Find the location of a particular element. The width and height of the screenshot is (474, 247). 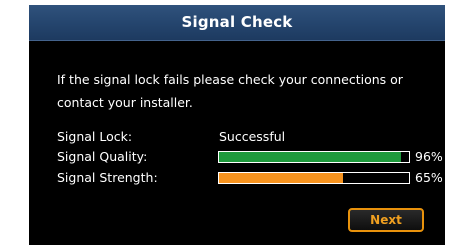

signal-quality-label: Signal Quality: is located at coordinates (102, 156).